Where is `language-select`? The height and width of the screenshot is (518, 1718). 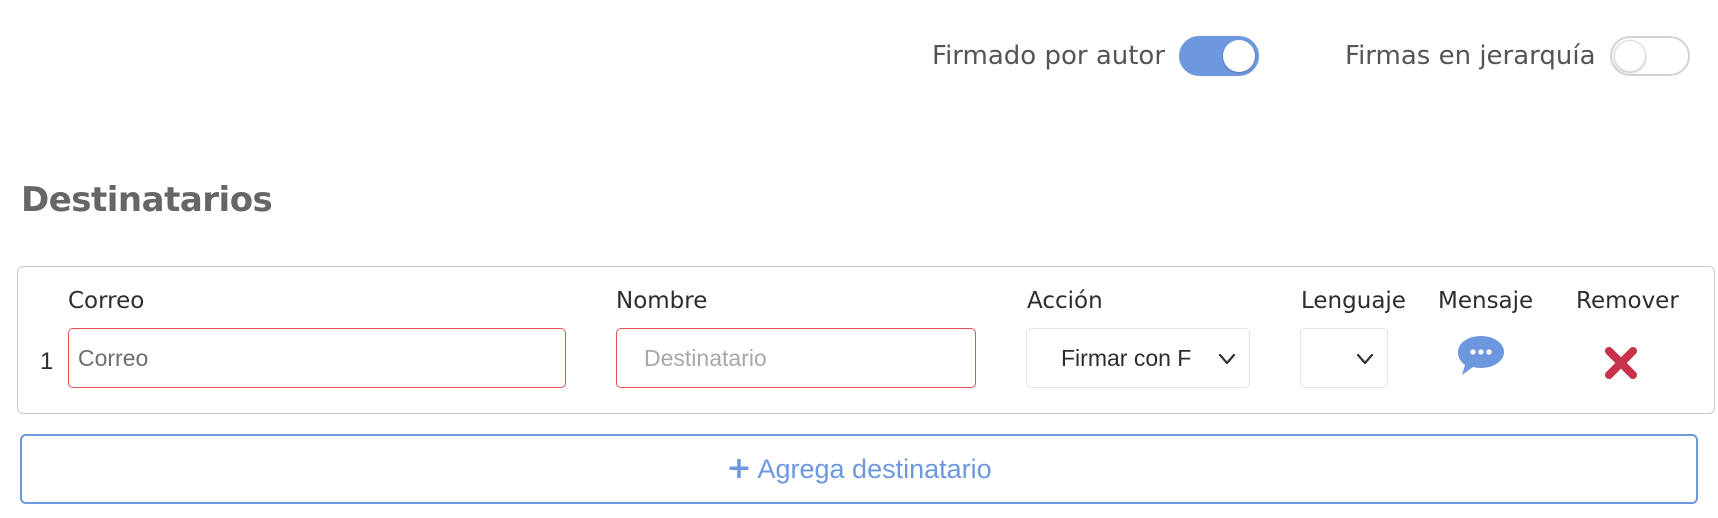
language-select is located at coordinates (1344, 358).